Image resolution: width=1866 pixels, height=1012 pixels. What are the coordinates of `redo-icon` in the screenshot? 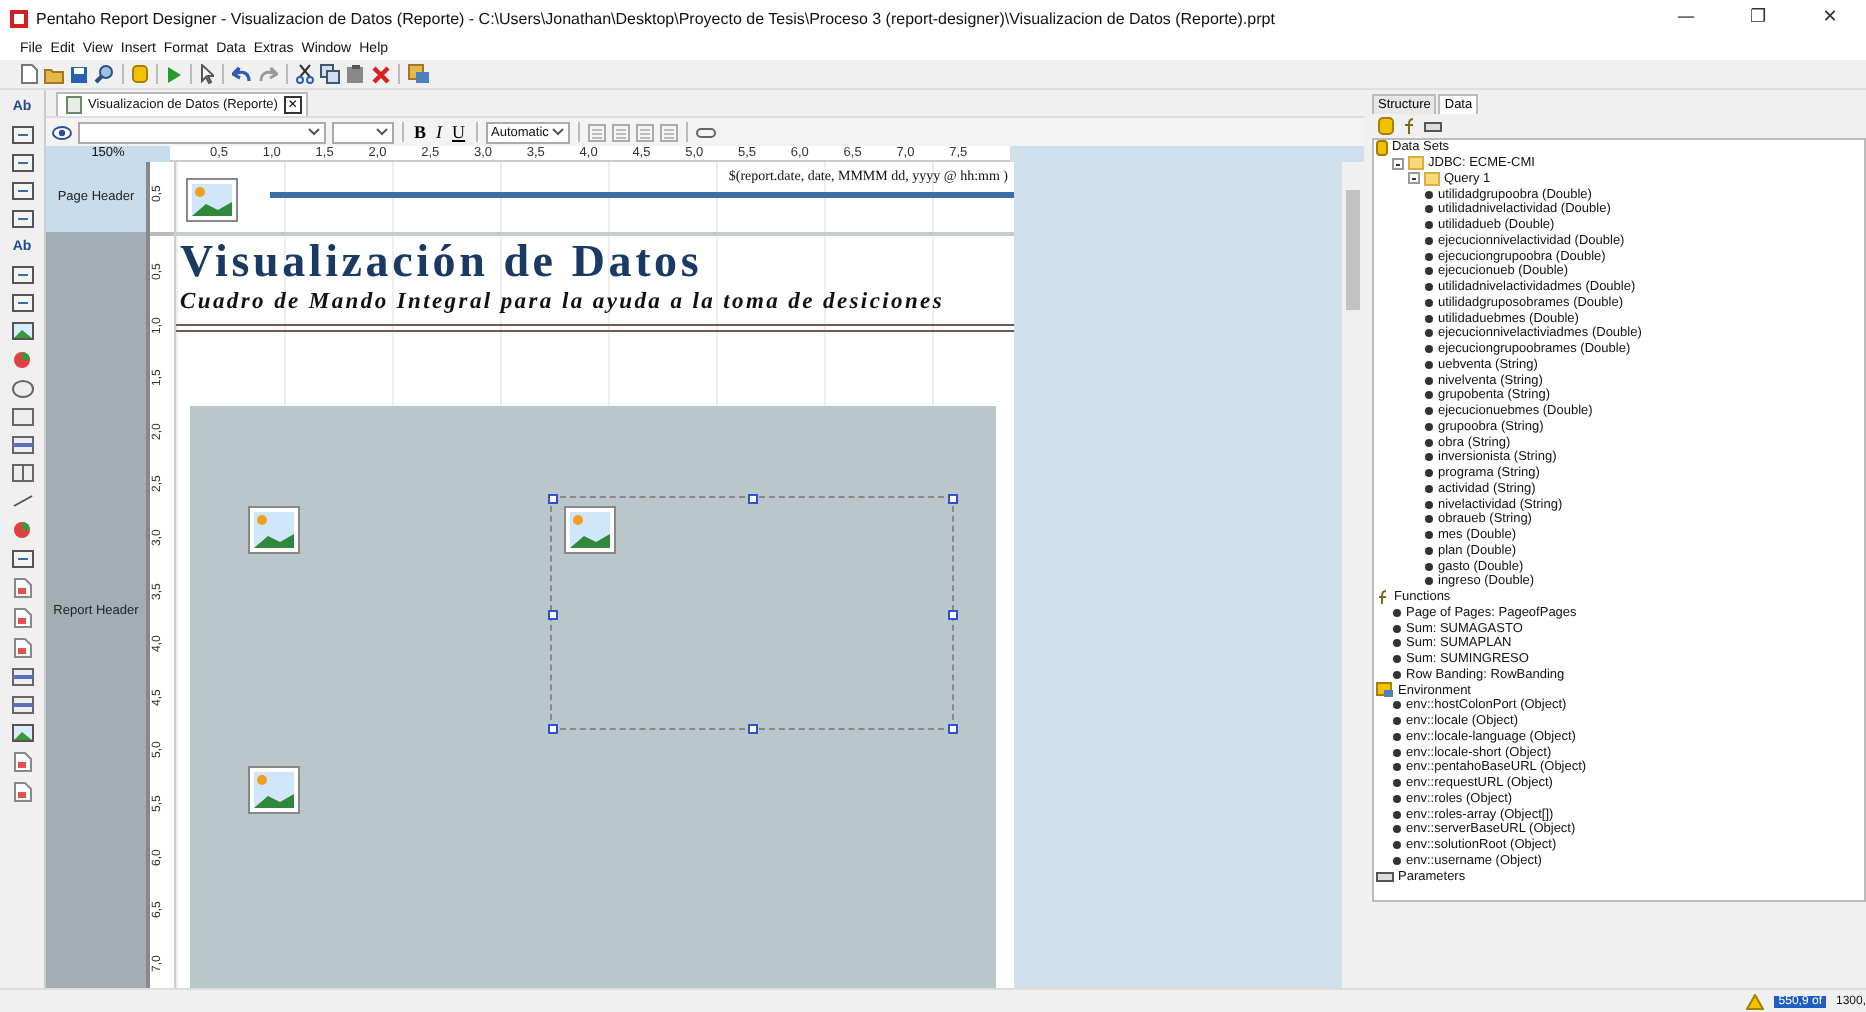 It's located at (268, 74).